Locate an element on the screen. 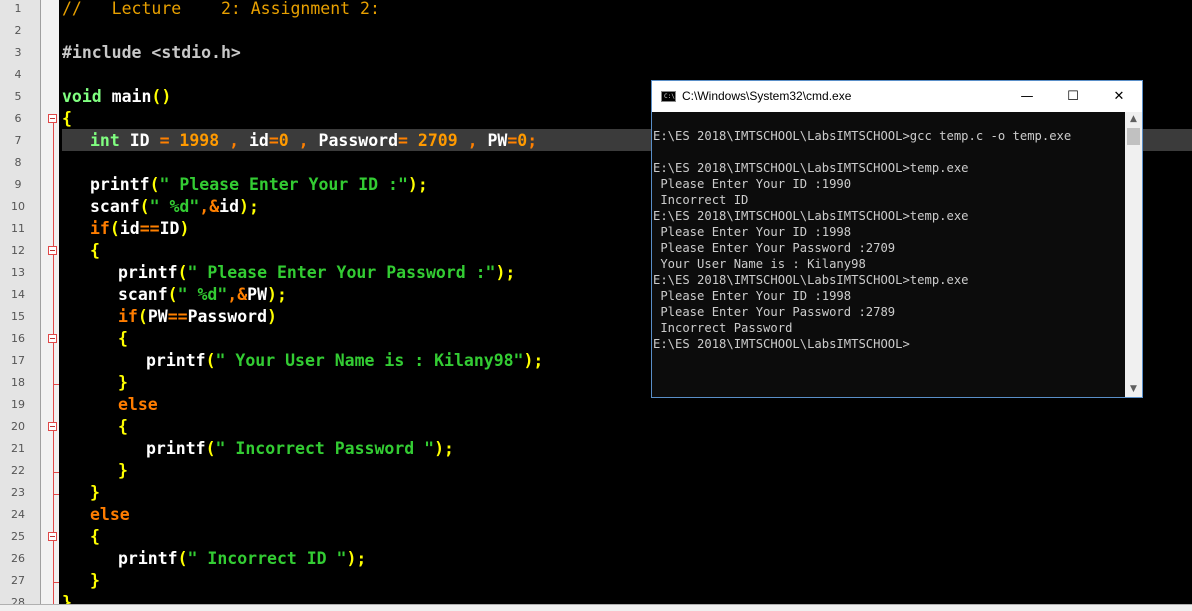 The width and height of the screenshot is (1192, 611). code-line-26: printf(" Incorrect ID "); is located at coordinates (242, 559).